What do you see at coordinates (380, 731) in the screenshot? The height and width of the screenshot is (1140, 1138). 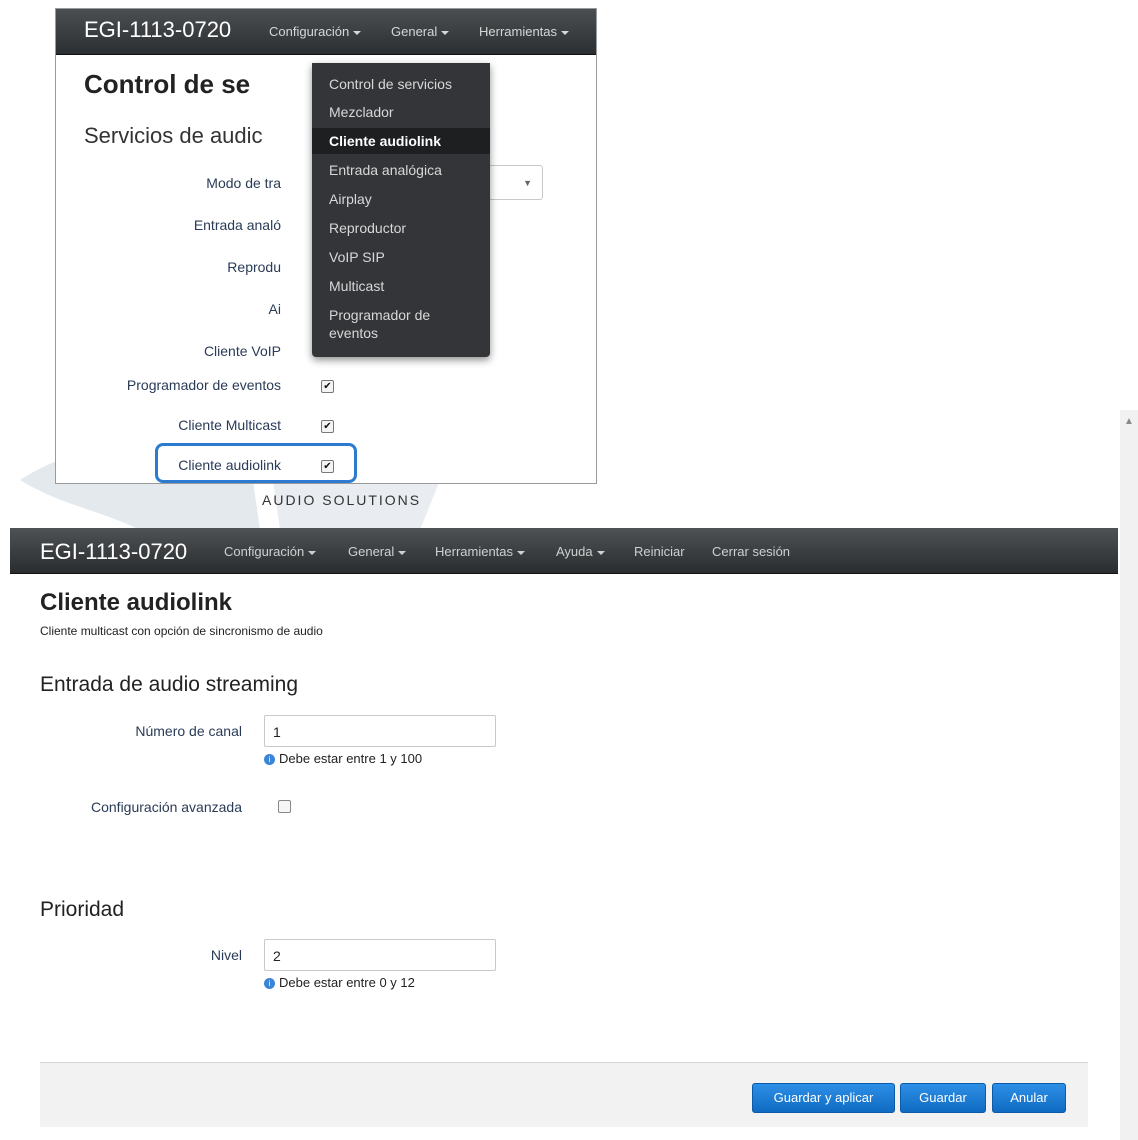 I see `channel-input: 1` at bounding box center [380, 731].